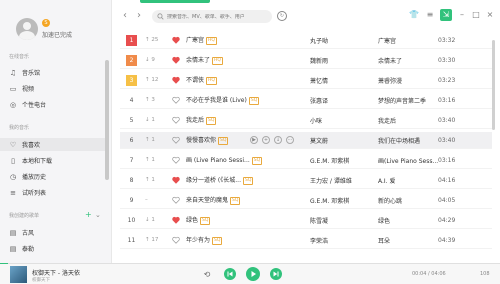 The height and width of the screenshot is (284, 500). Describe the element at coordinates (53, 72) in the screenshot. I see `sidebar-item-music-hall: ♫ 音乐馆` at that location.